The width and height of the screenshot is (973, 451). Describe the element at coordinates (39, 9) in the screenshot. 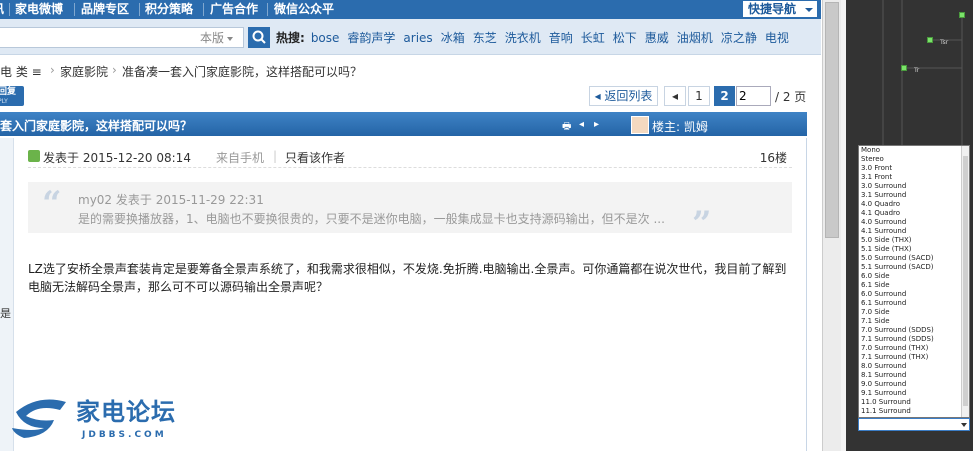

I see `nav-item-weibo: 家电微博` at that location.